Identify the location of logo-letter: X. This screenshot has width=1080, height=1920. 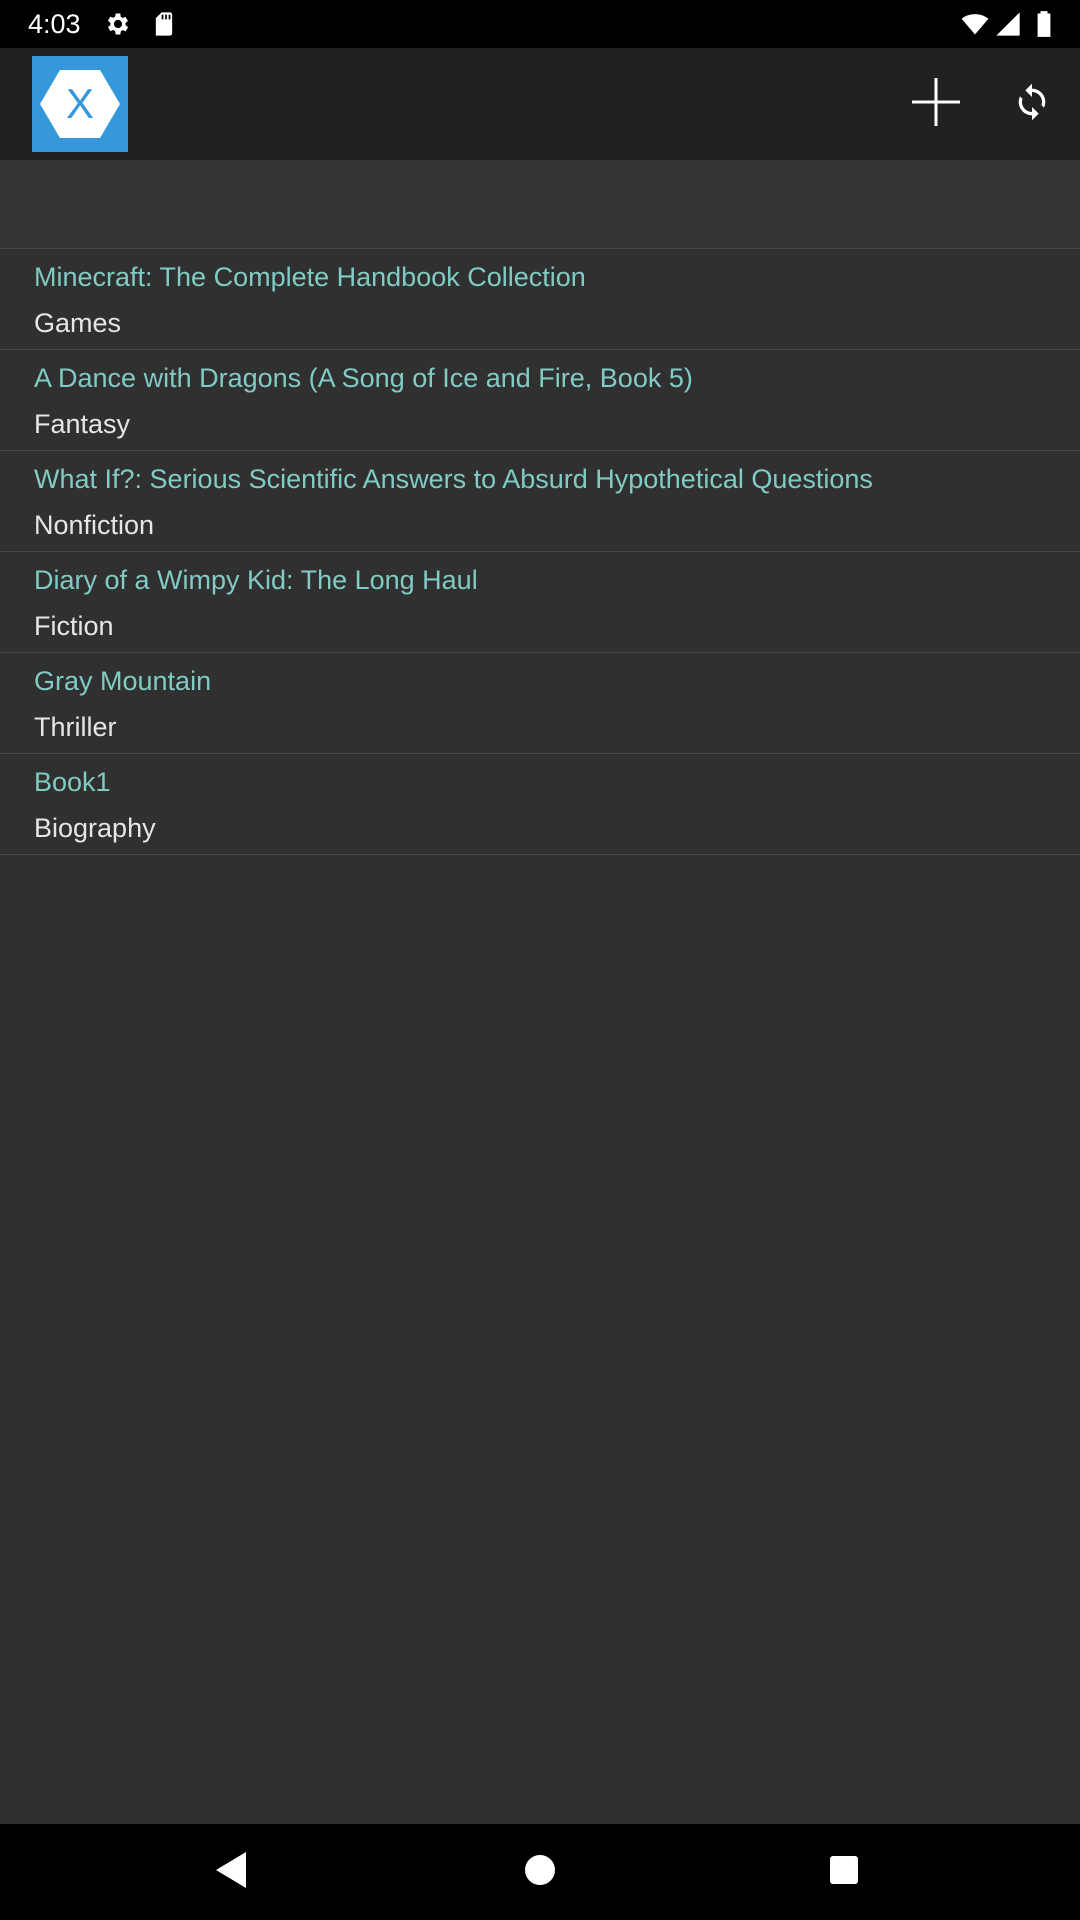
(80, 103).